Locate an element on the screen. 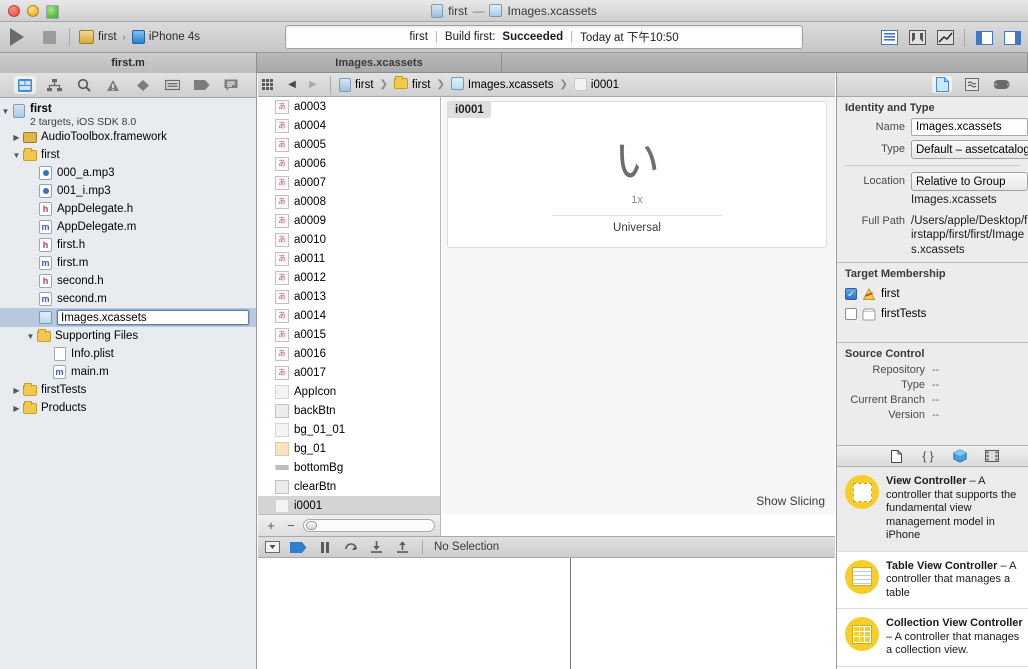  issue-navigator-icon is located at coordinates (113, 85).